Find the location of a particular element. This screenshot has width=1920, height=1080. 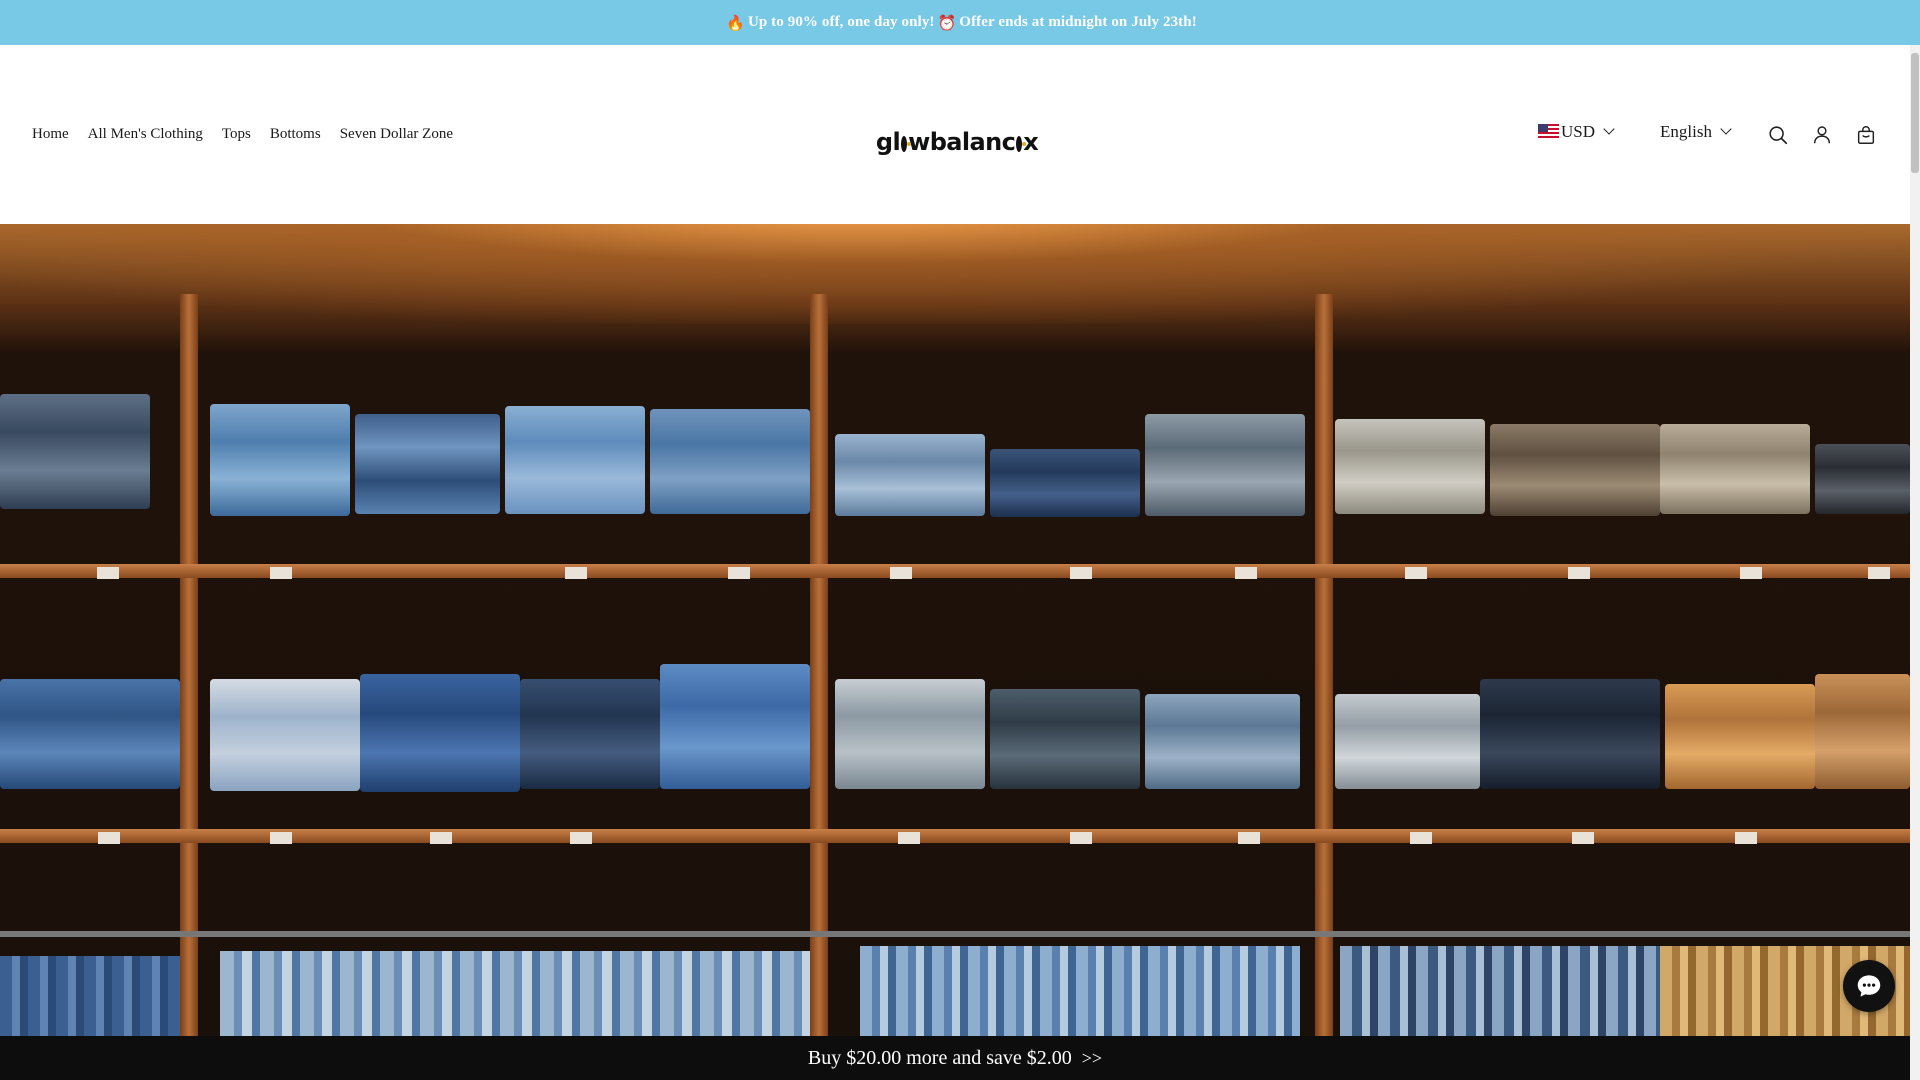

page-scrollbar is located at coordinates (1915, 562).